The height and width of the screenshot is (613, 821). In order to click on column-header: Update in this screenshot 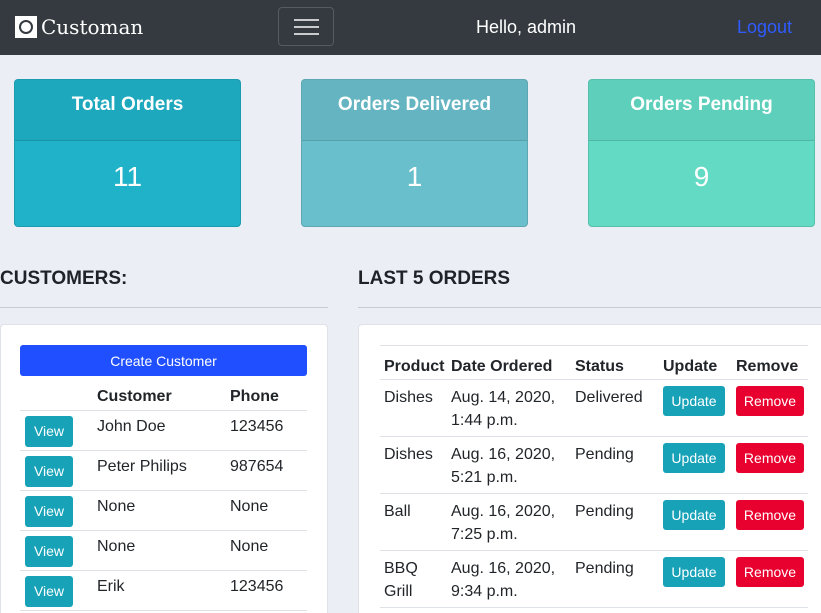, I will do `click(695, 362)`.